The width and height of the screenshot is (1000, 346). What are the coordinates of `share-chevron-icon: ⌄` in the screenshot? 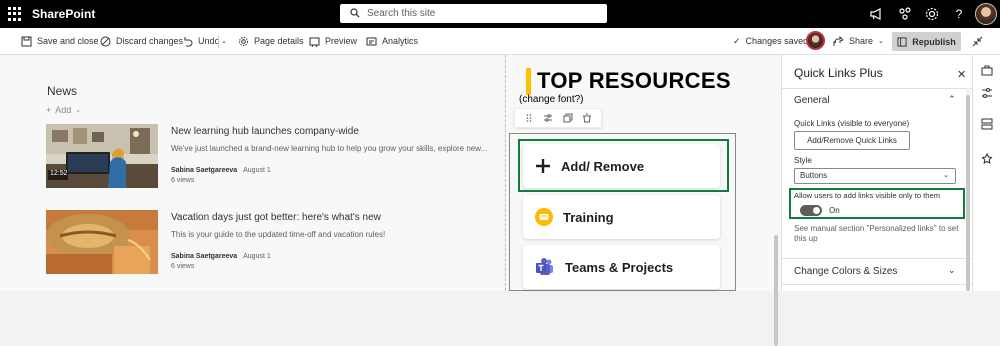 It's located at (881, 41).